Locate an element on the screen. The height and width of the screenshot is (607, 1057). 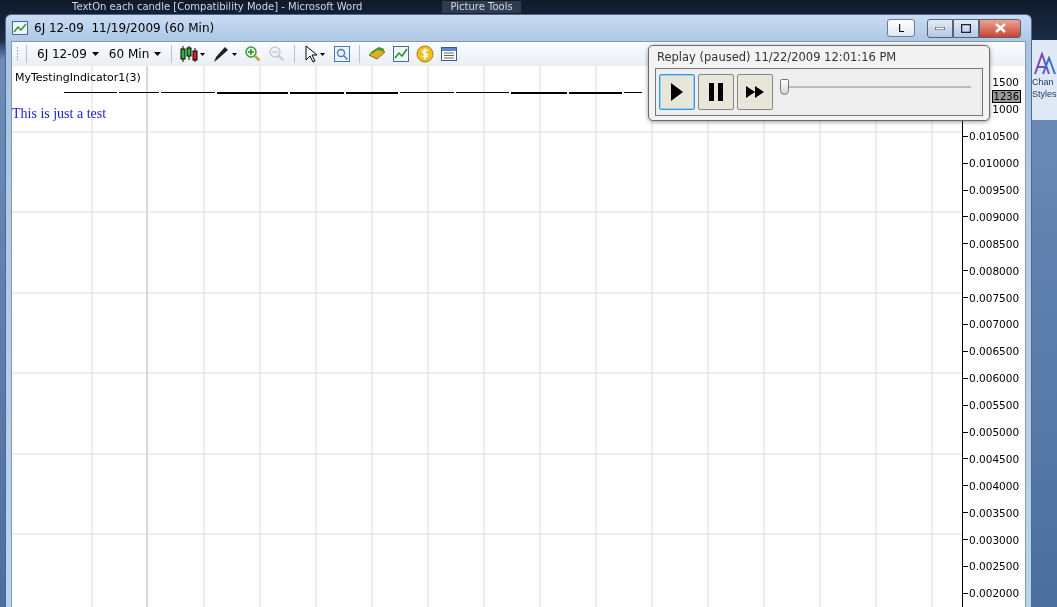
ribbon-label: Styles is located at coordinates (1044, 94).